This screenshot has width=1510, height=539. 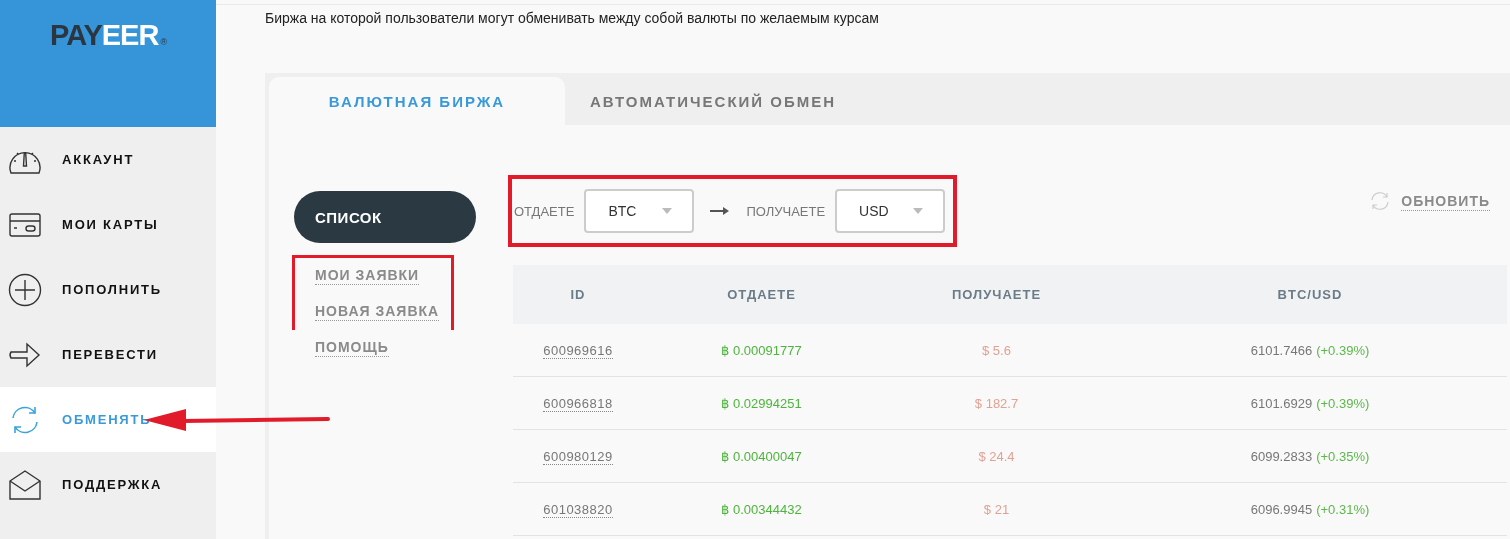 I want to click on card-icon, so click(x=25, y=224).